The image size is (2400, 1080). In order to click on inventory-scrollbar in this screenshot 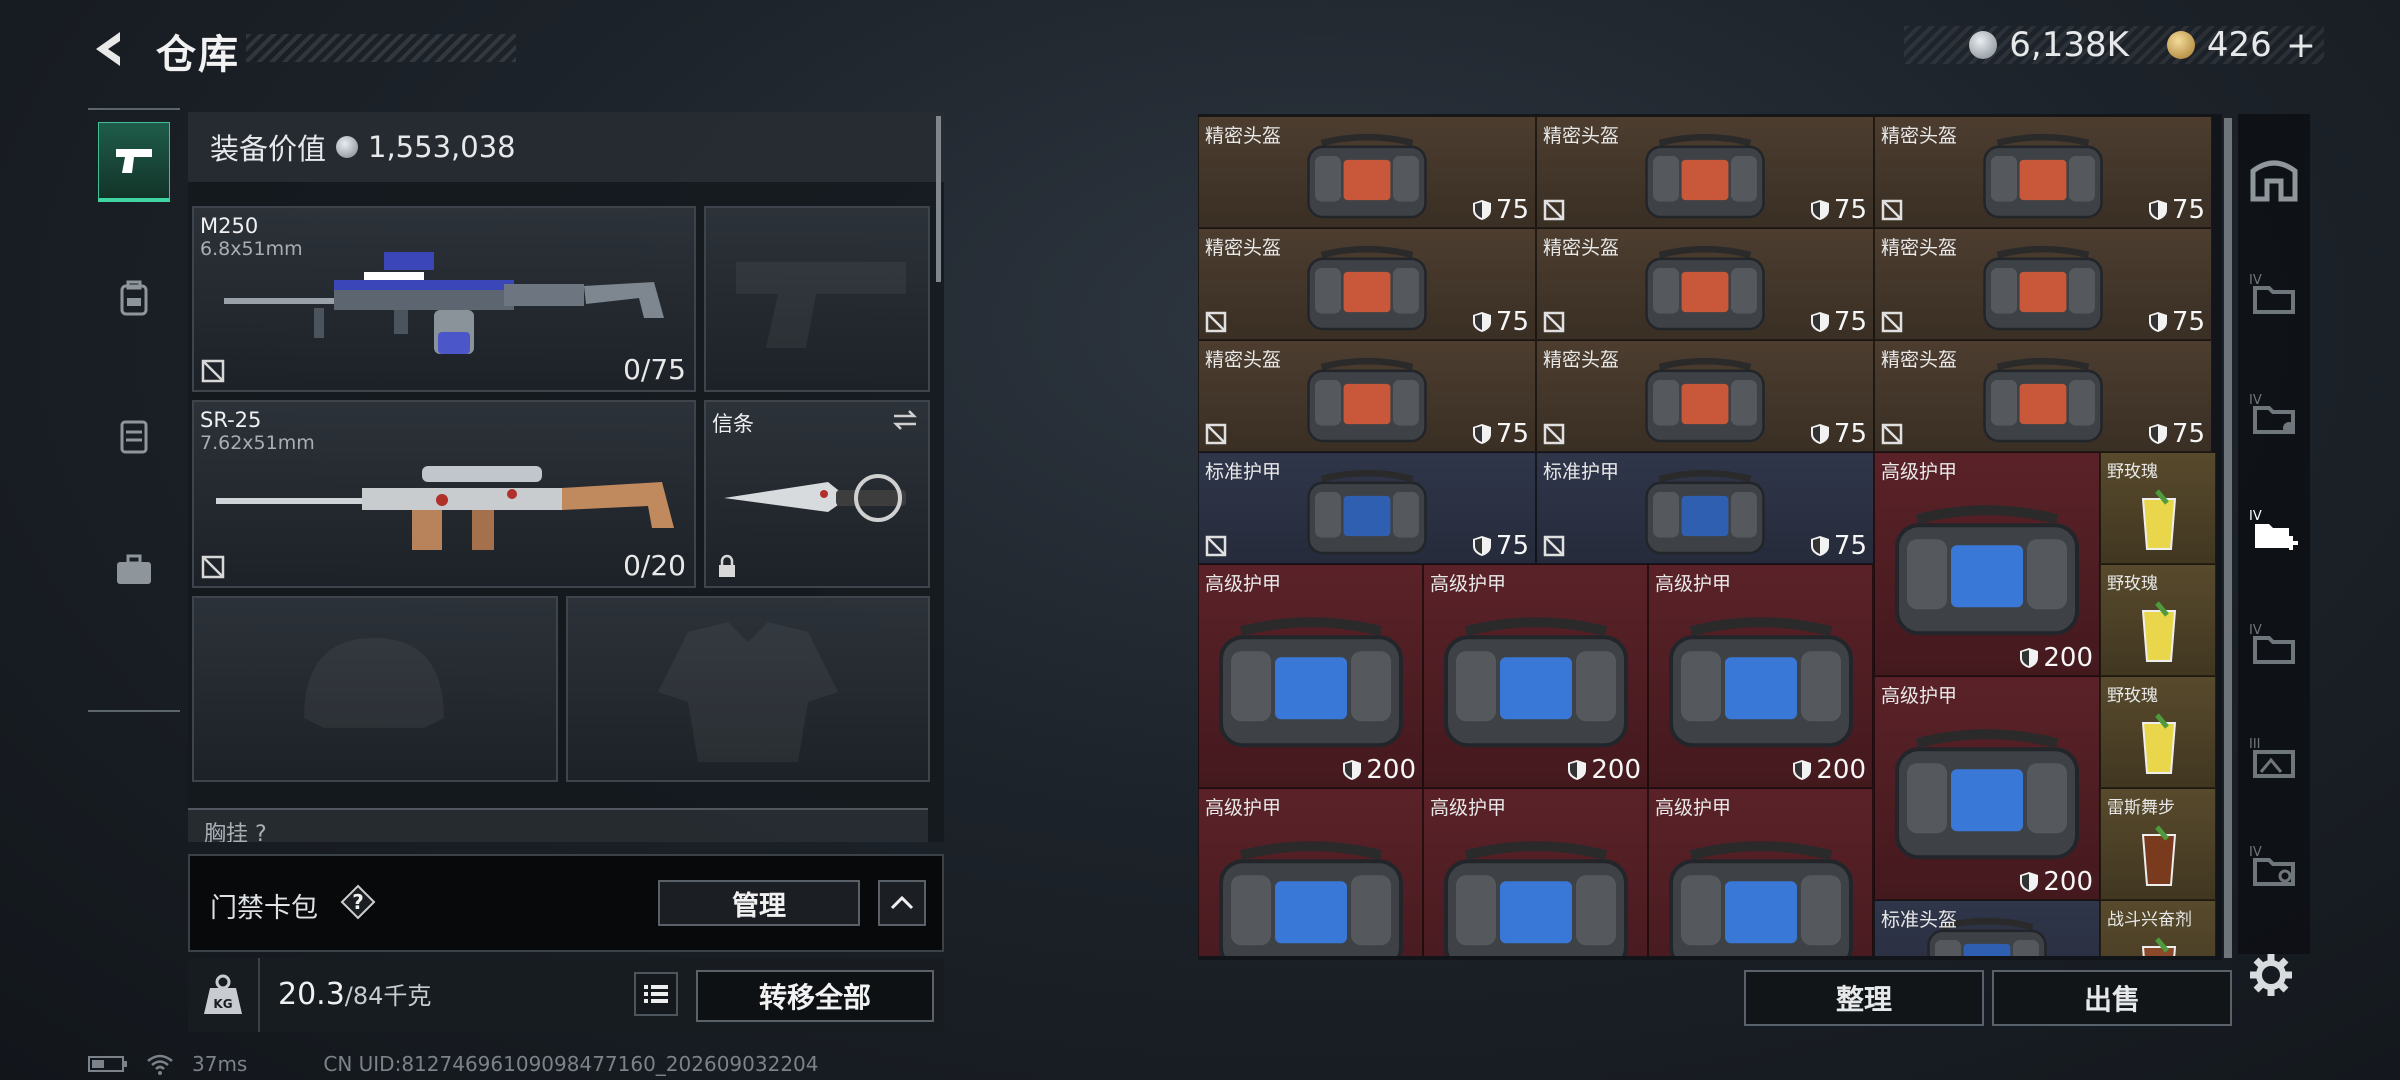, I will do `click(2228, 538)`.